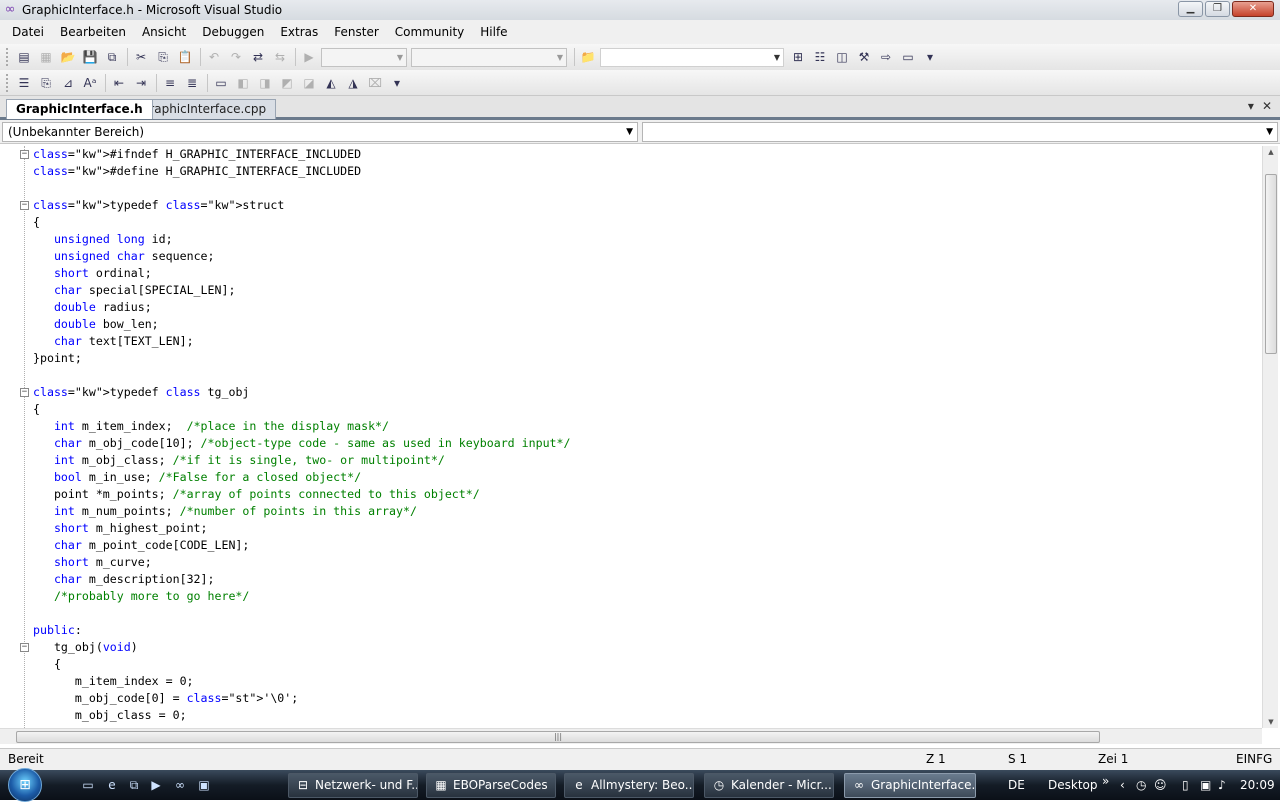  I want to click on properties-window-icon: ☷, so click(820, 57).